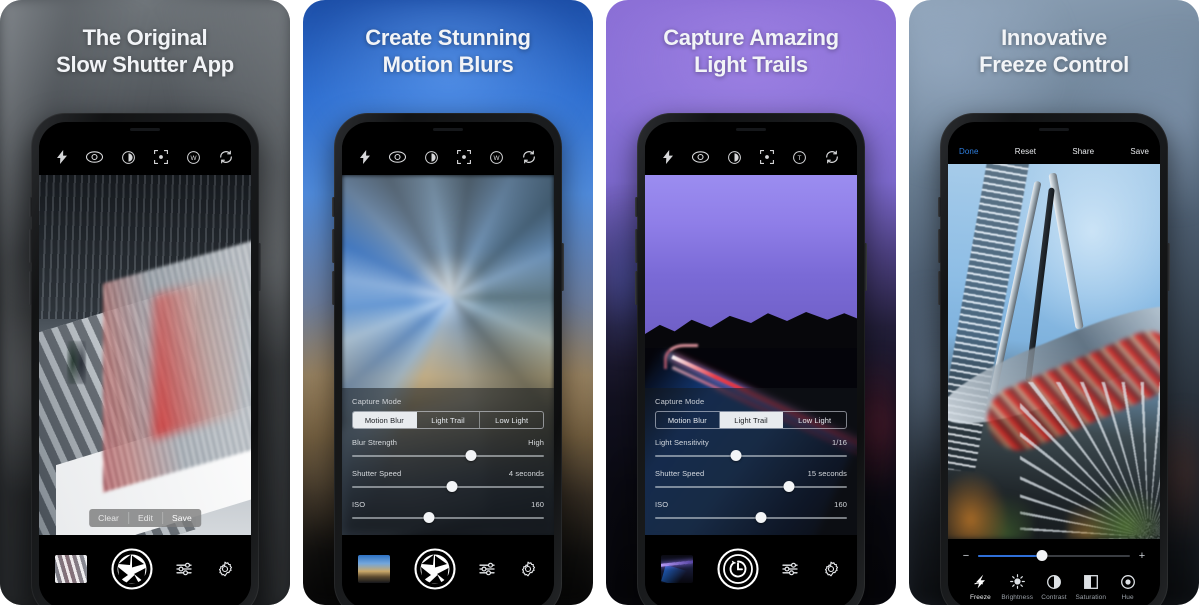  Describe the element at coordinates (751, 442) in the screenshot. I see `setting-row-light-sensitivity: Light Sensitivity 1/16` at that location.